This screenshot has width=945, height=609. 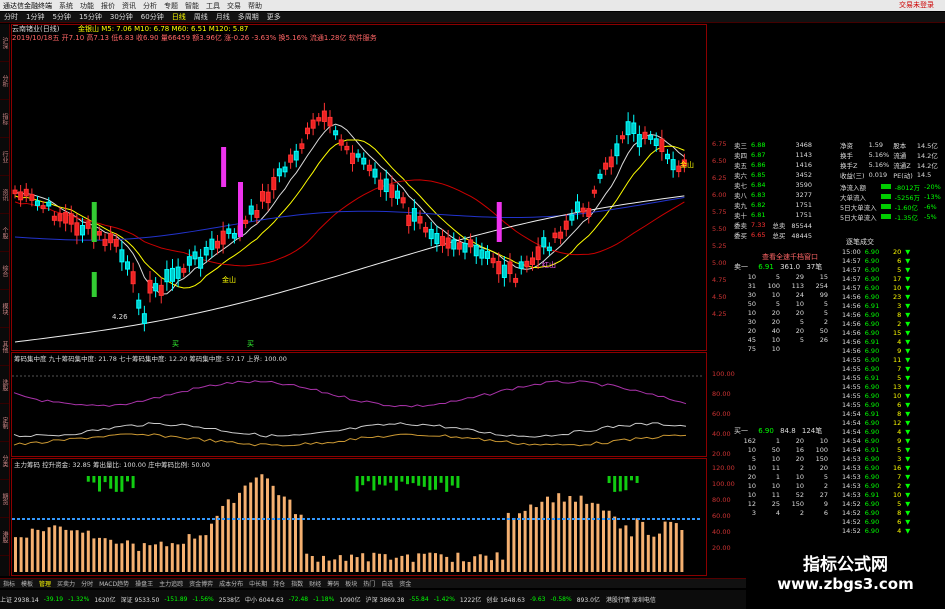 I want to click on index-quote: -9.63, so click(x=538, y=599).